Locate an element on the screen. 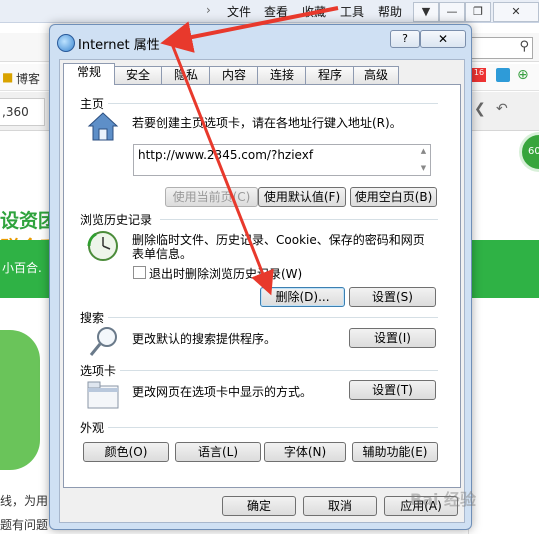 The height and width of the screenshot is (534, 539). watermark: Bai 经验 is located at coordinates (443, 499).